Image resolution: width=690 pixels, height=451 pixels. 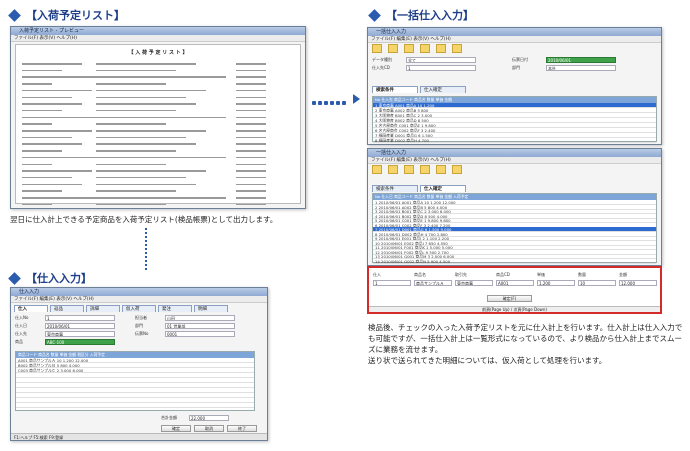 What do you see at coordinates (509, 298) in the screenshot?
I see `confirm-button: 確定(F)` at bounding box center [509, 298].